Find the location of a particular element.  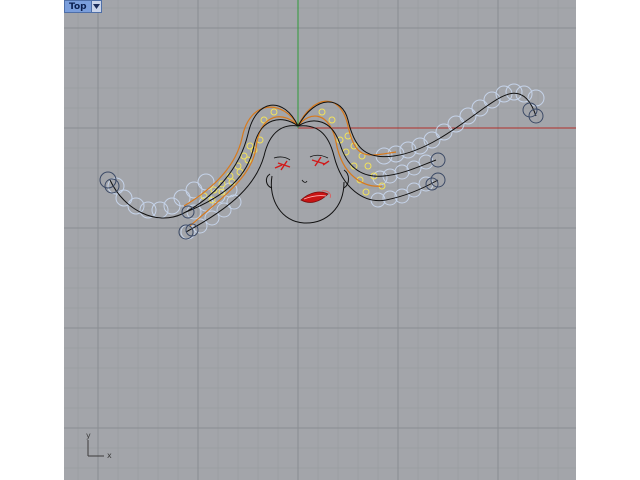

viewport-title-tab: Top is located at coordinates (83, 6).